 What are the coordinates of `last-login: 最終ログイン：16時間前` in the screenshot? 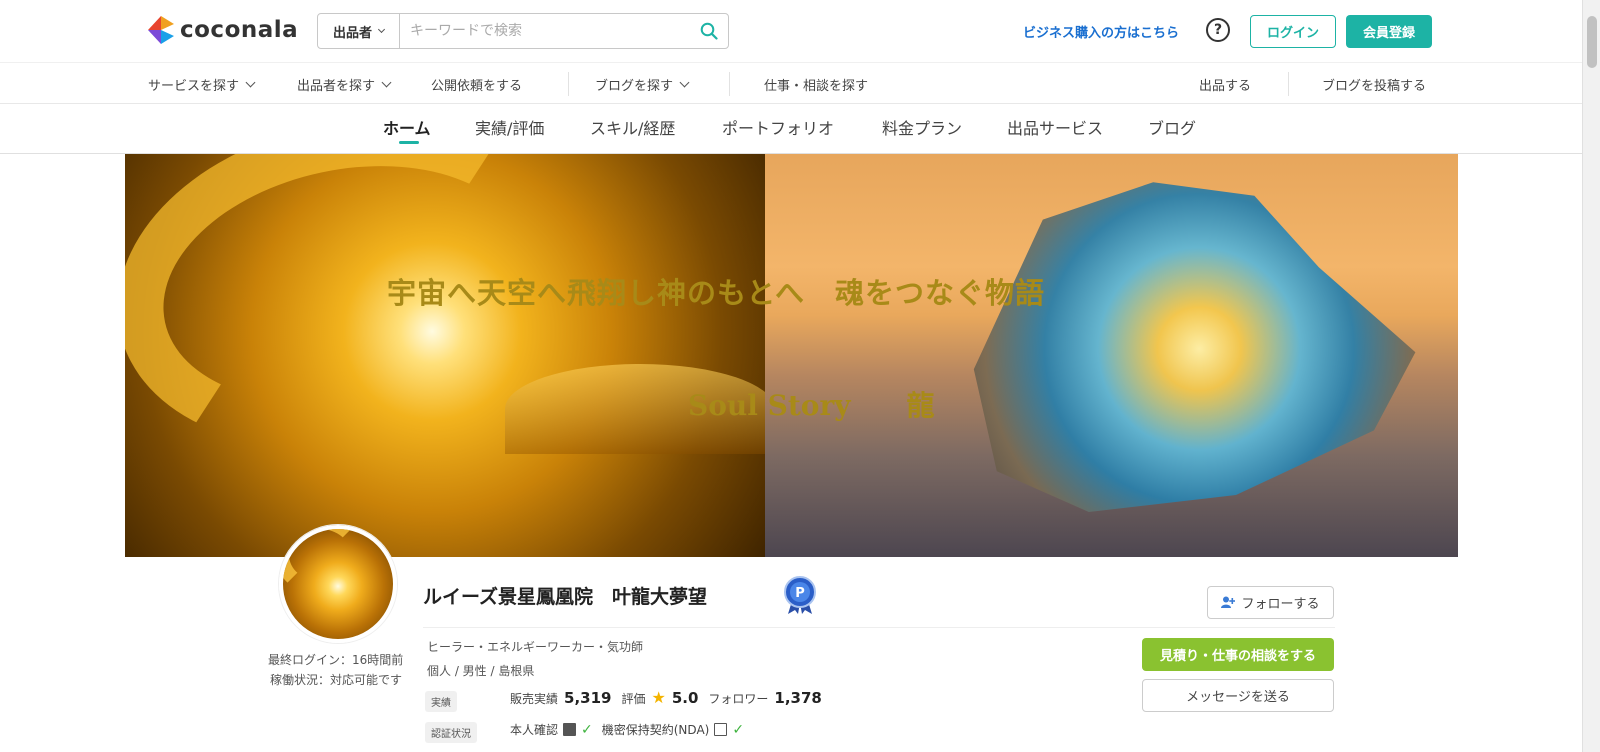 It's located at (336, 660).